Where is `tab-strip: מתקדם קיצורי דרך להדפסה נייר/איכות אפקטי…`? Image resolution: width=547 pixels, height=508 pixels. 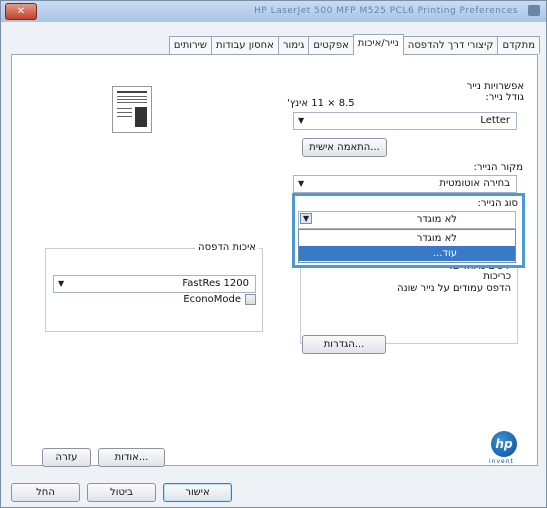 tab-strip: מתקדם קיצורי דרך להדפסה נייר/איכות אפקטי… is located at coordinates (339, 44).